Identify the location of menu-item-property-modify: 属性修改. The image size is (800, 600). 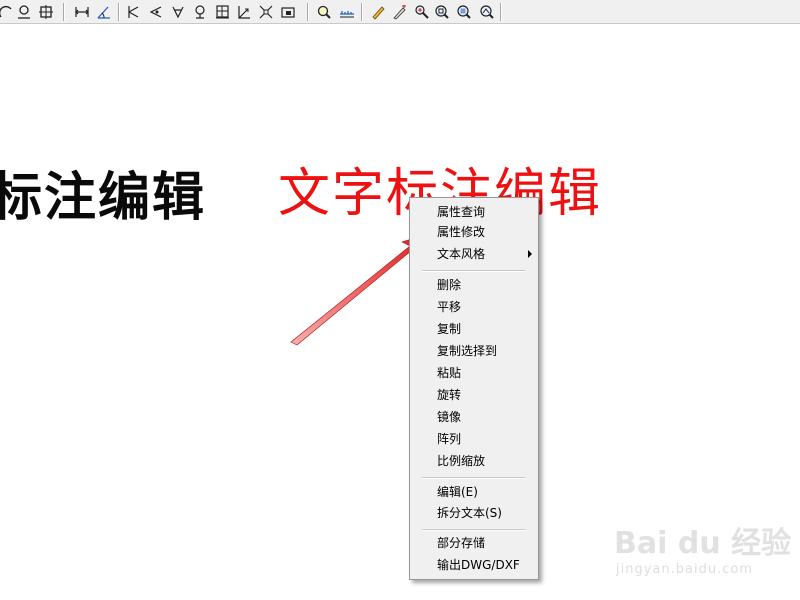
(474, 232).